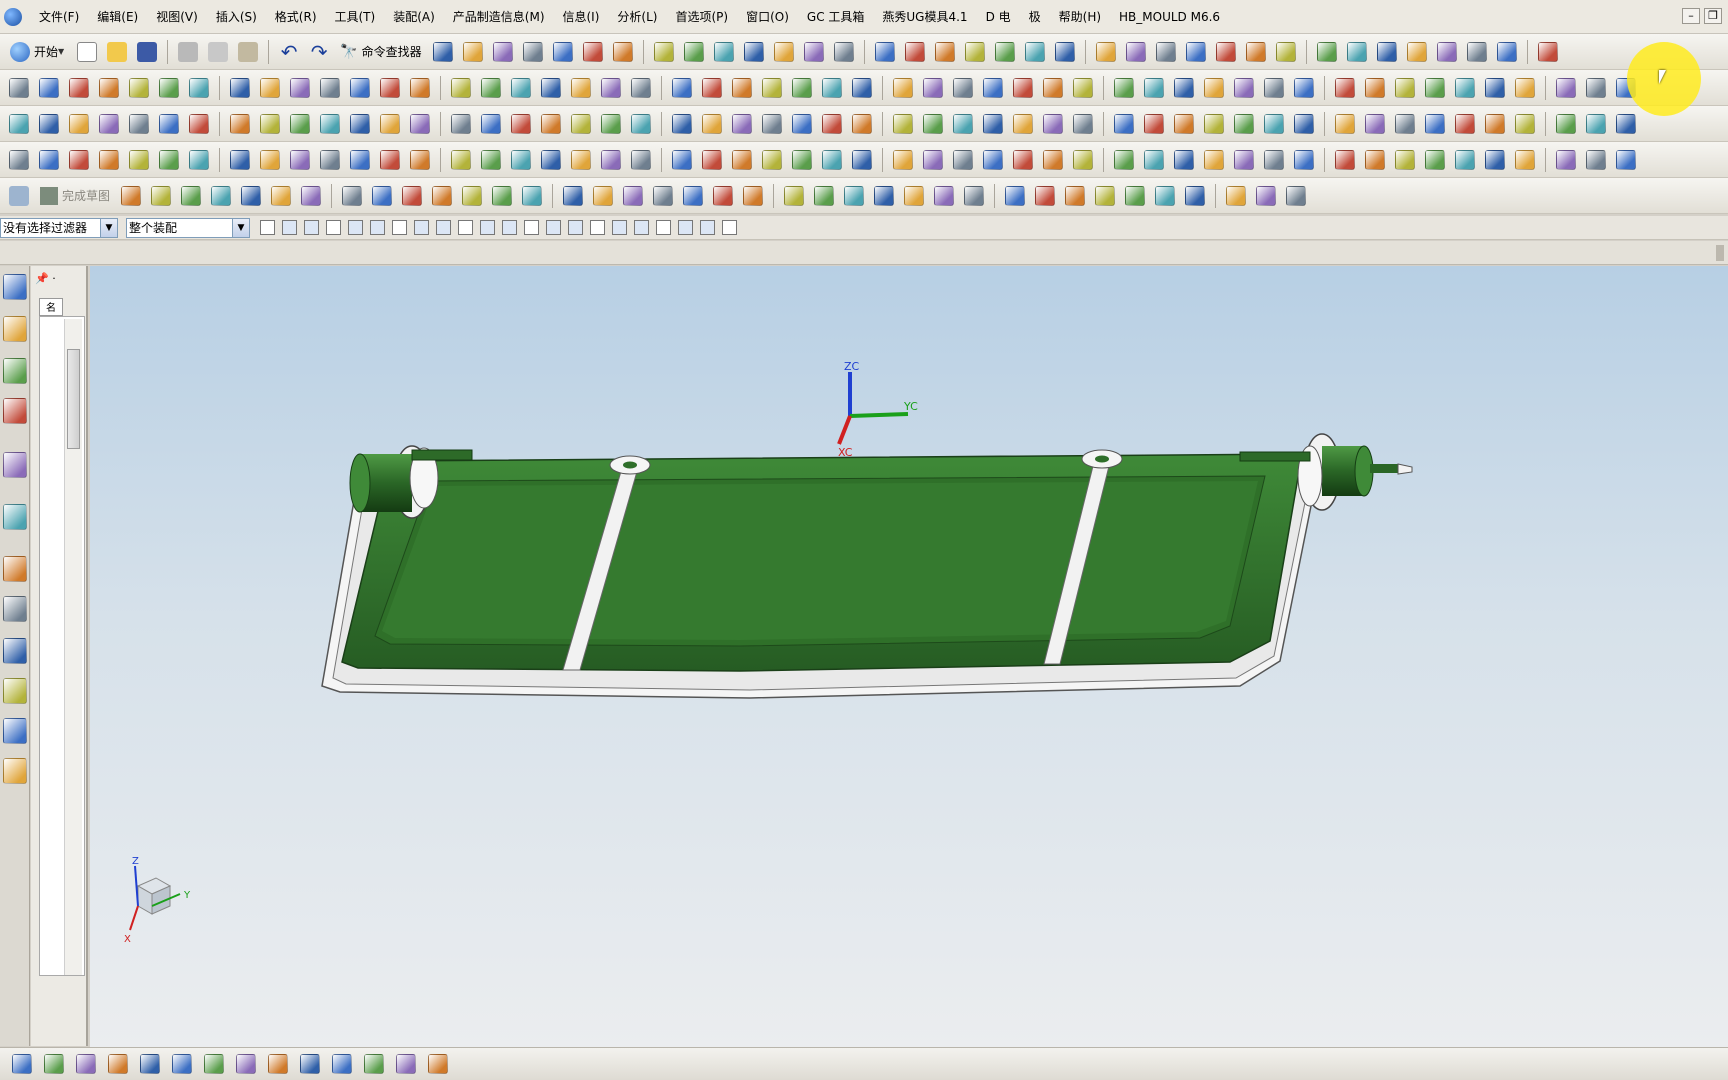 This screenshot has width=1728, height=1080. Describe the element at coordinates (1214, 160) in the screenshot. I see `feature-tool-39-icon` at that location.